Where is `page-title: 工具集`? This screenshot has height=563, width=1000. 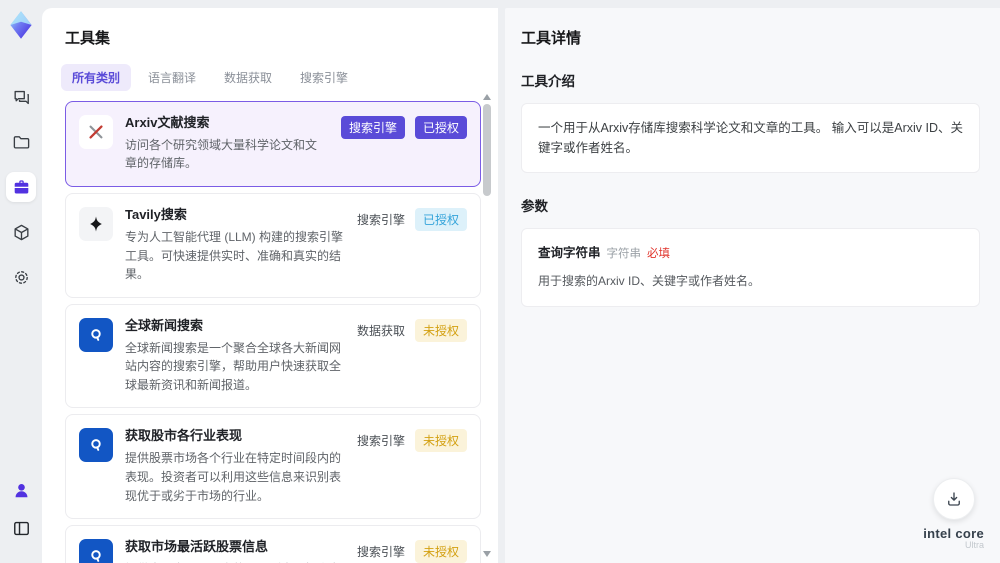 page-title: 工具集 is located at coordinates (88, 38).